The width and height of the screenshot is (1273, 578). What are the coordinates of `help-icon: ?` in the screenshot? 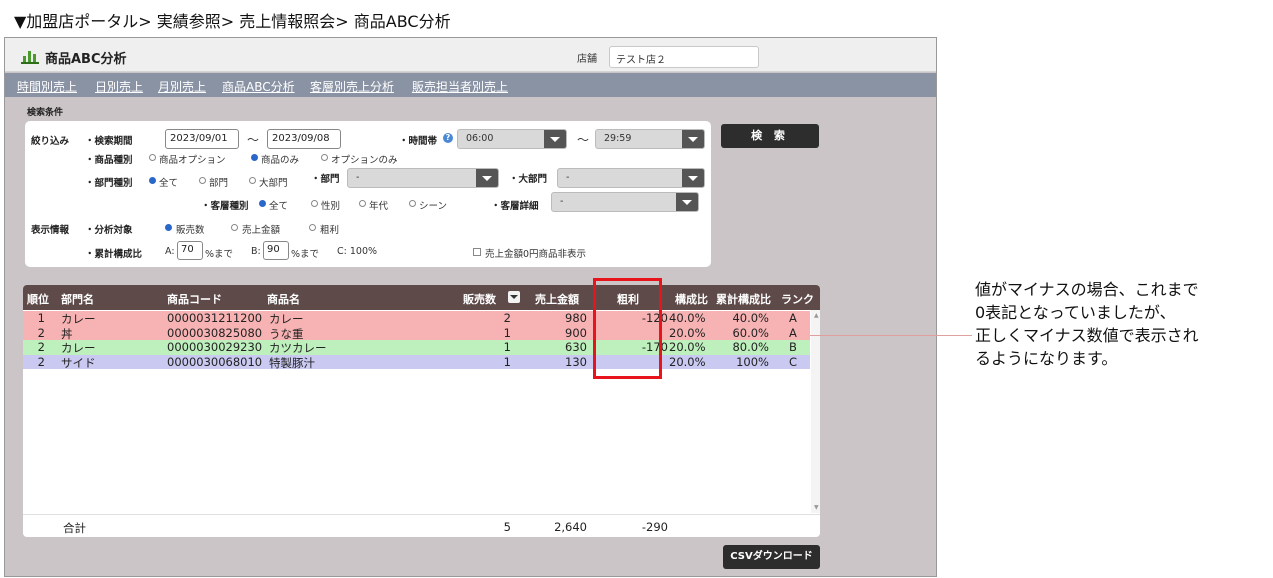 It's located at (448, 138).